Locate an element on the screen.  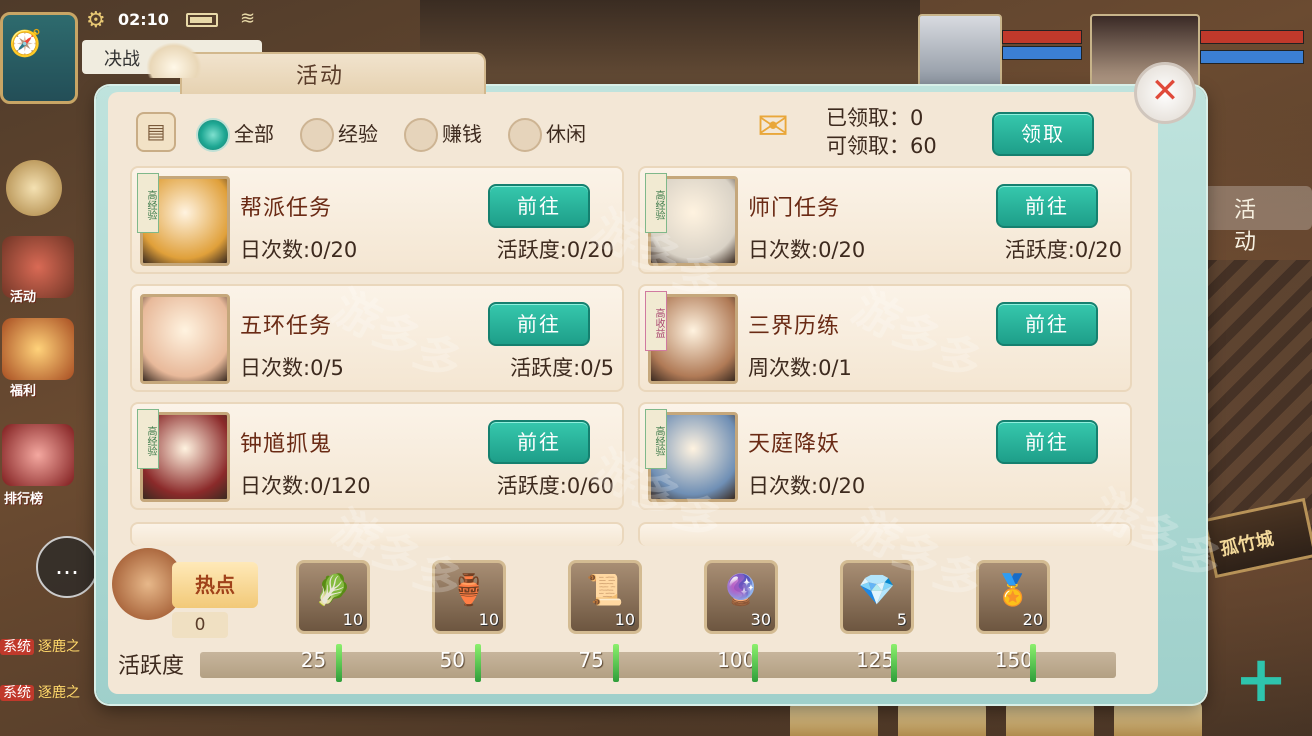
filter-radio-exp is located at coordinates (317, 135).